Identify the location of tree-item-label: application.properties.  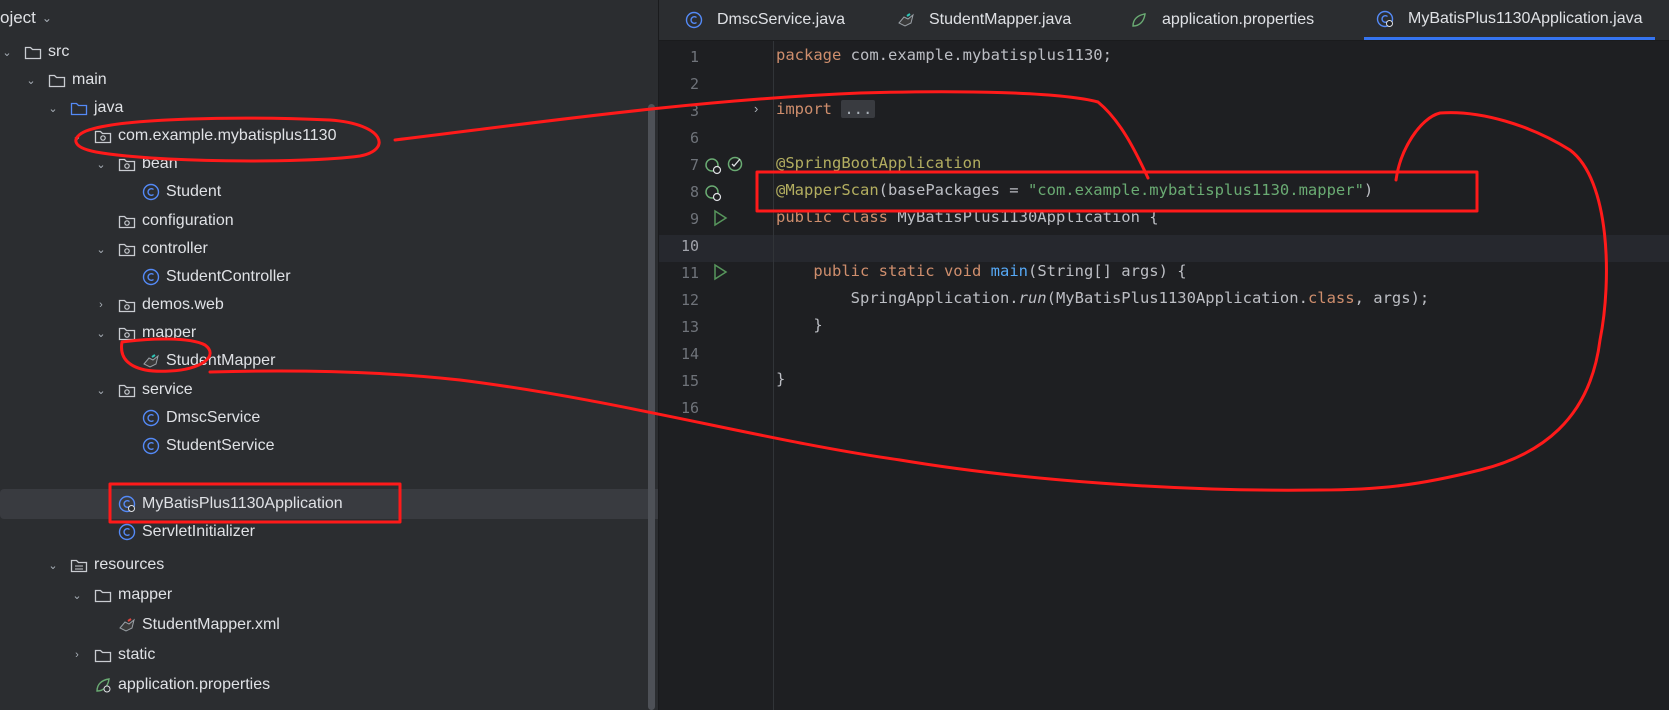
(194, 684).